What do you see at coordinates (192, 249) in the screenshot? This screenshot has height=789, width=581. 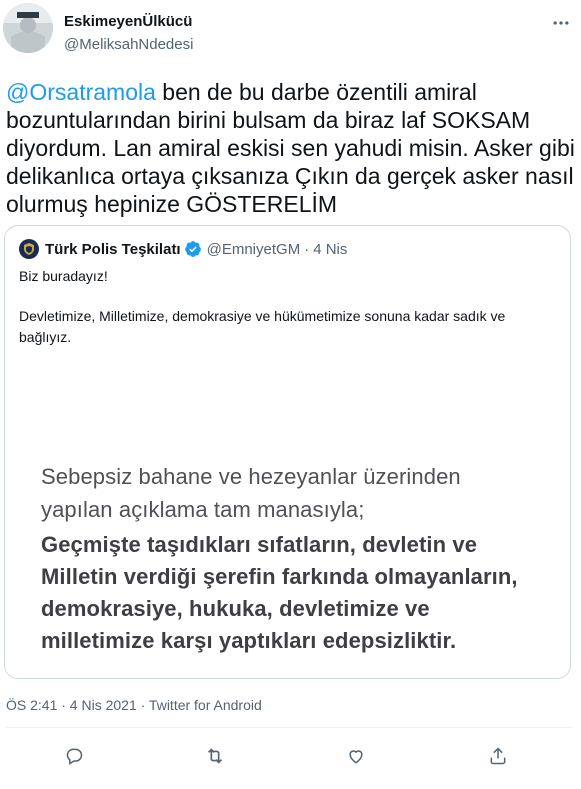 I see `verified-badge-icon` at bounding box center [192, 249].